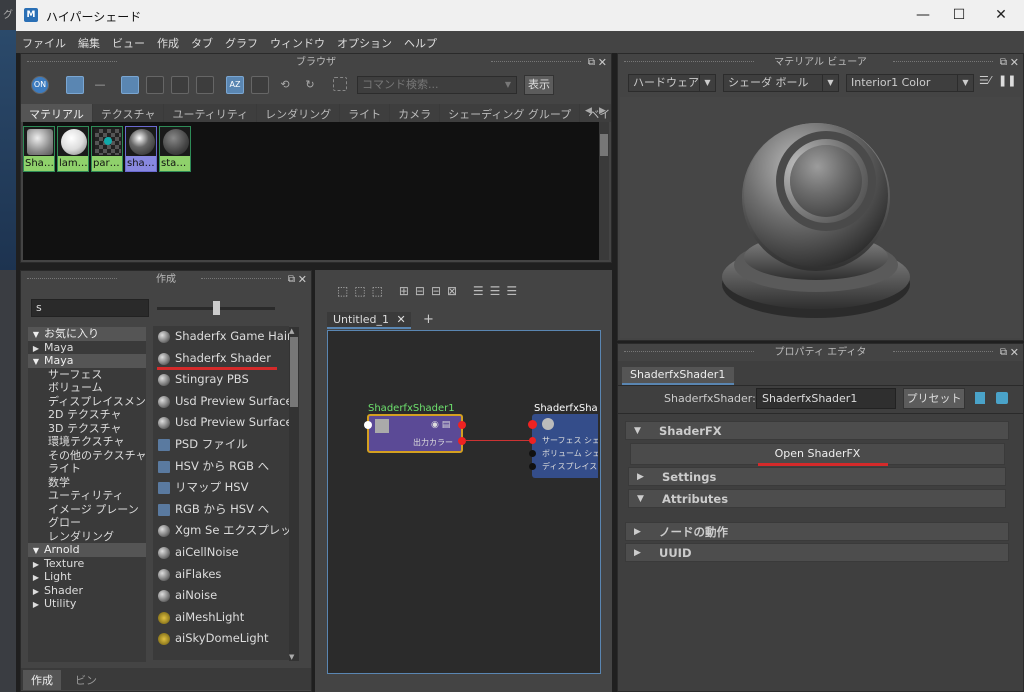 This screenshot has height=692, width=1024. What do you see at coordinates (1003, 62) in the screenshot?
I see `float-icon: ⧉` at bounding box center [1003, 62].